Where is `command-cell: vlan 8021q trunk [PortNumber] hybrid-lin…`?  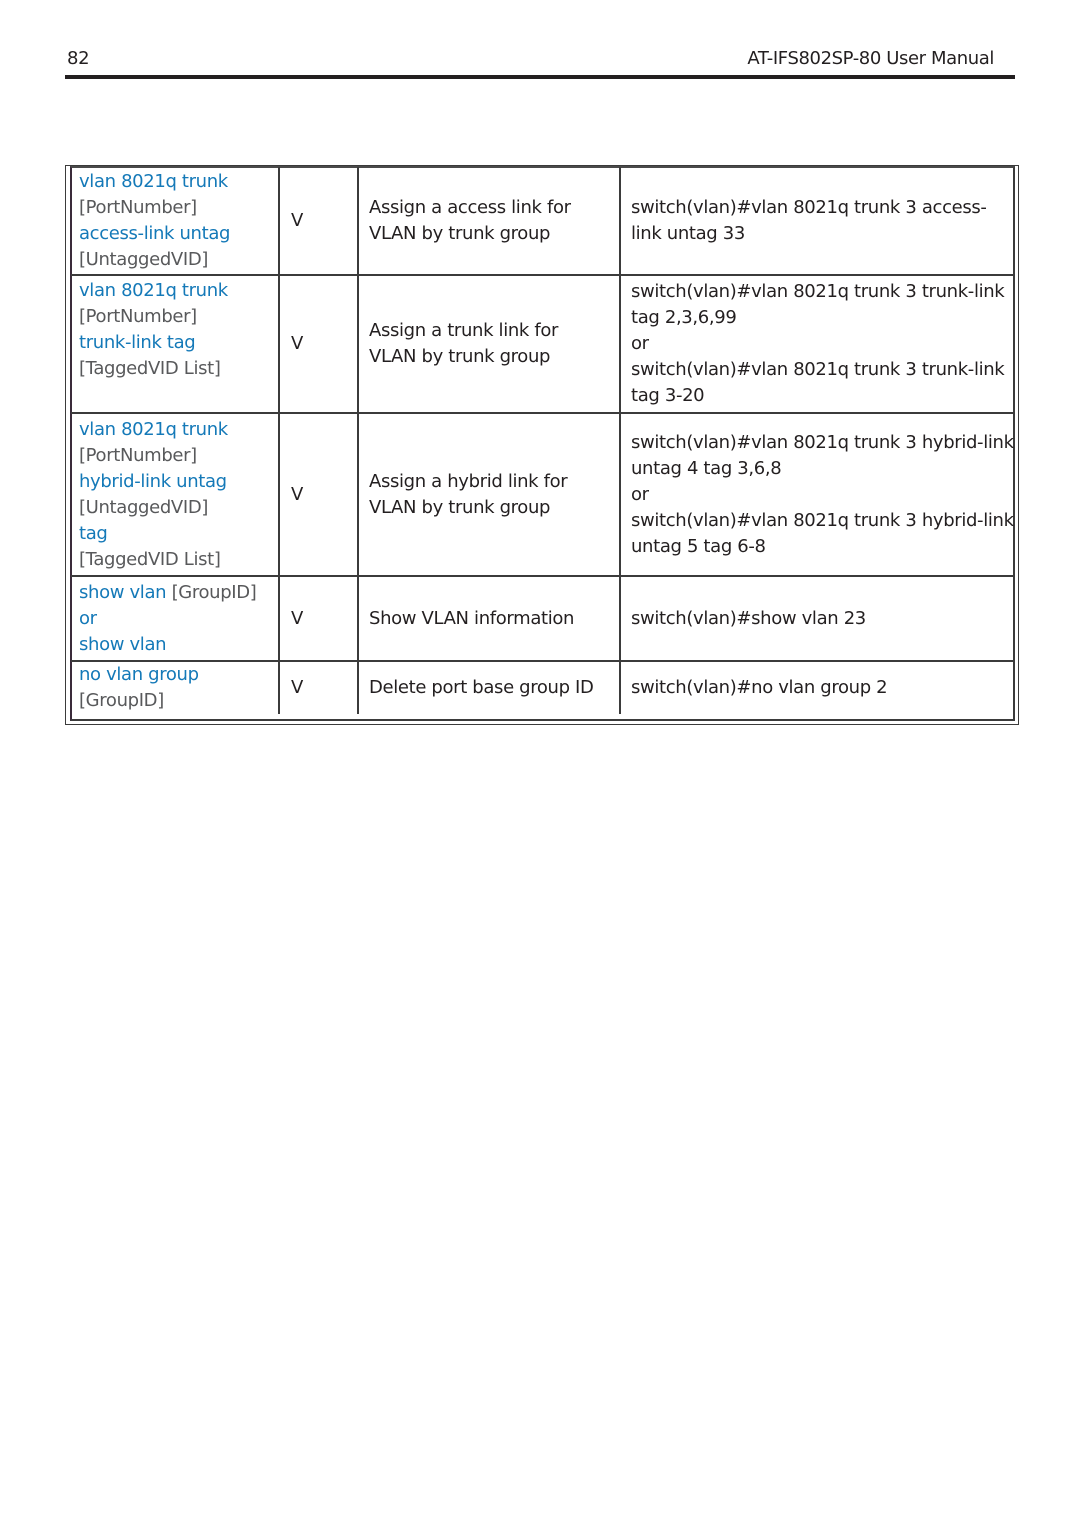 command-cell: vlan 8021q trunk [PortNumber] hybrid-lin… is located at coordinates (175, 494).